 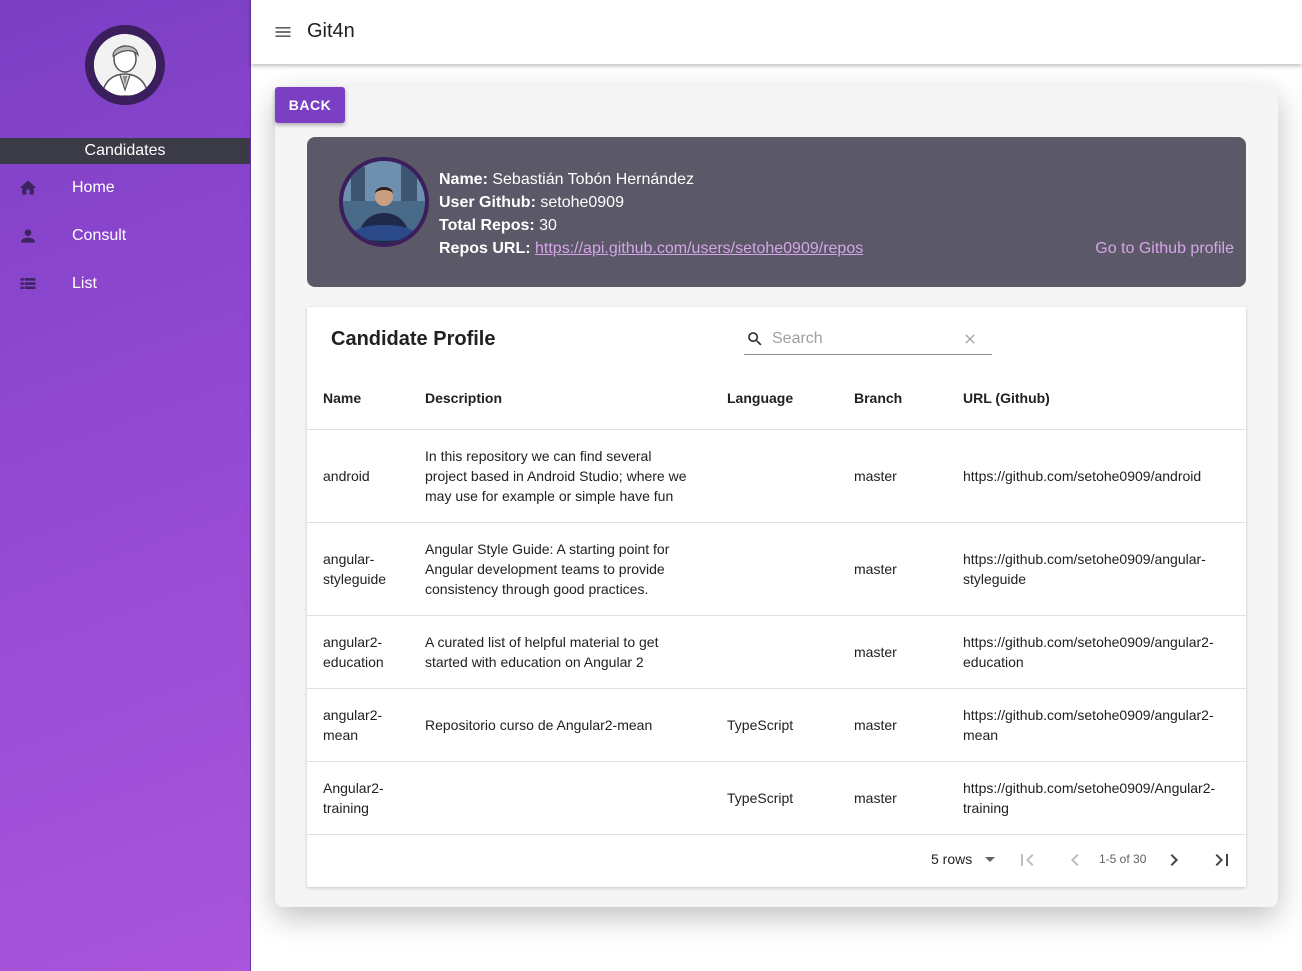 What do you see at coordinates (1075, 860) in the screenshot?
I see `previous-page-icon` at bounding box center [1075, 860].